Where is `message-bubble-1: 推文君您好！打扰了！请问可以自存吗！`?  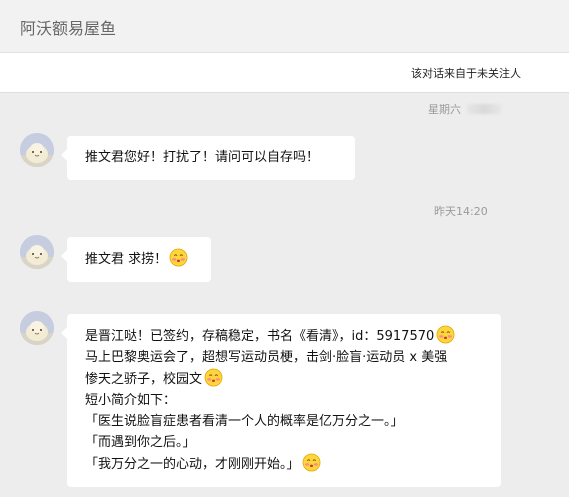 message-bubble-1: 推文君您好！打扰了！请问可以自存吗！ is located at coordinates (208, 158).